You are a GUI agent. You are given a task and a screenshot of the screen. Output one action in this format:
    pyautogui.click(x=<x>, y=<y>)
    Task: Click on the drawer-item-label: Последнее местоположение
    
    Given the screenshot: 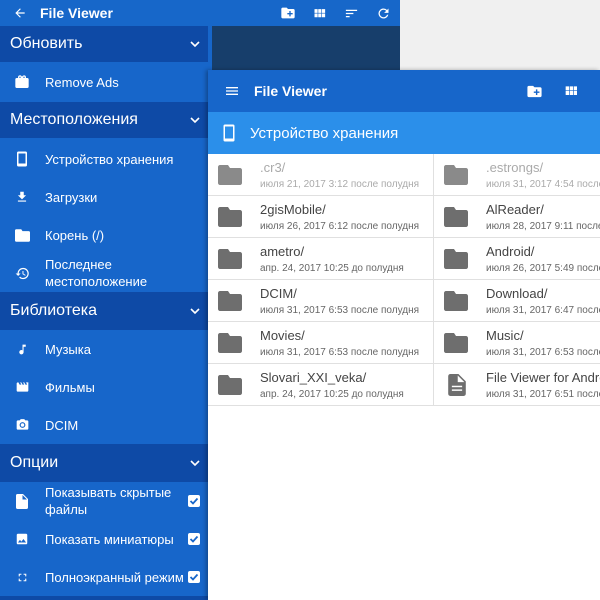 What is the action you would take?
    pyautogui.click(x=96, y=273)
    